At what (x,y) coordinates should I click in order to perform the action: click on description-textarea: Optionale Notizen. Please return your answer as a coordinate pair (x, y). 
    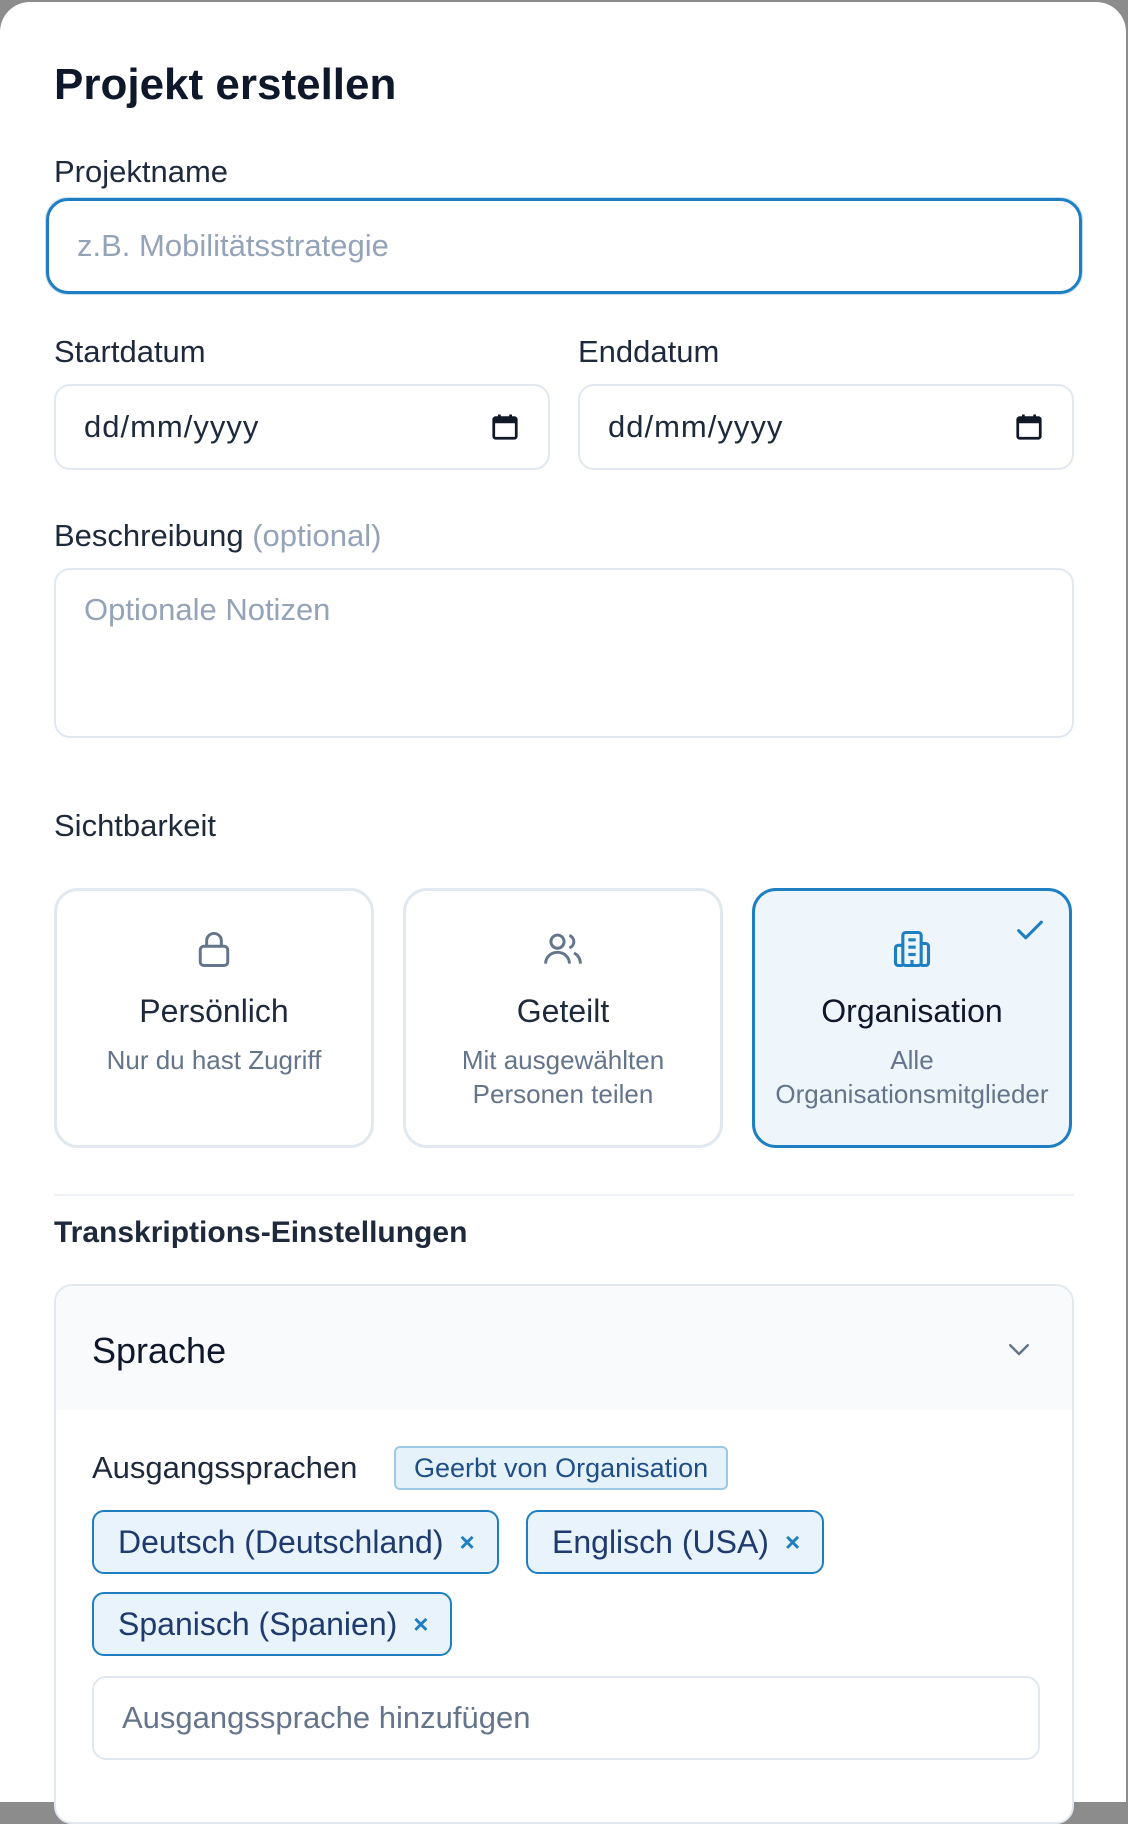
    Looking at the image, I should click on (564, 653).